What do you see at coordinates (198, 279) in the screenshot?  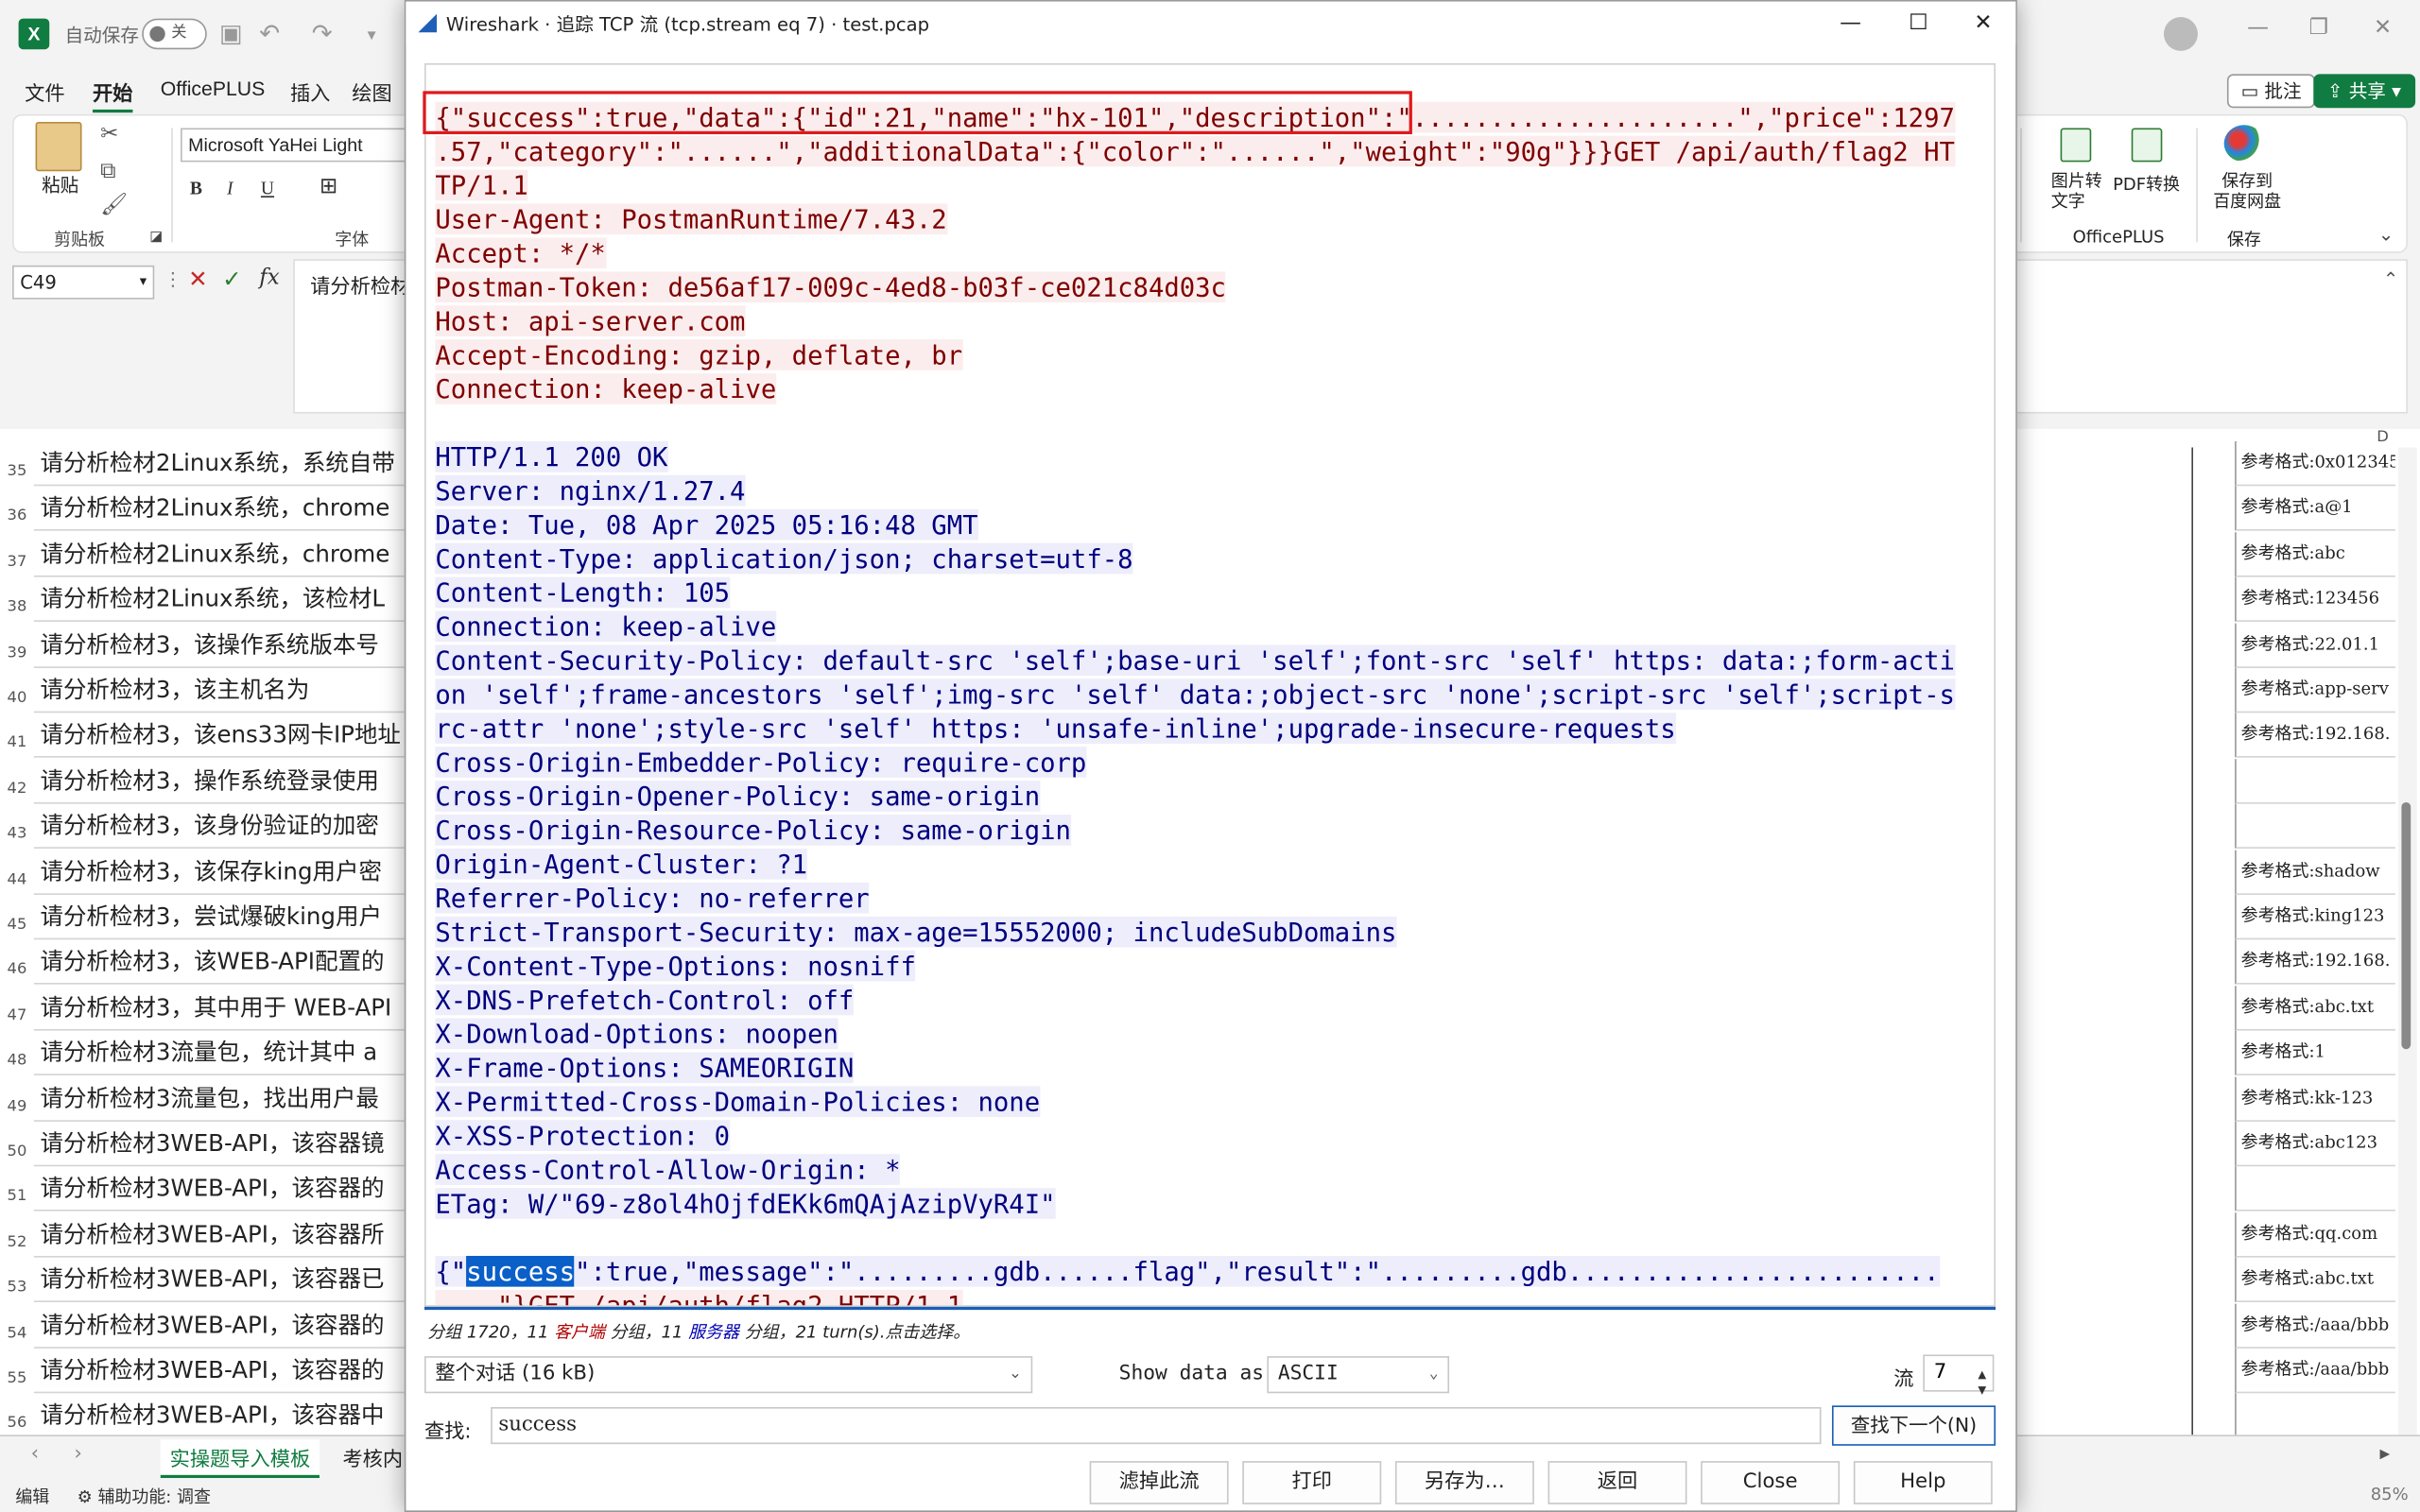 I see `cancel-icon: ✕` at bounding box center [198, 279].